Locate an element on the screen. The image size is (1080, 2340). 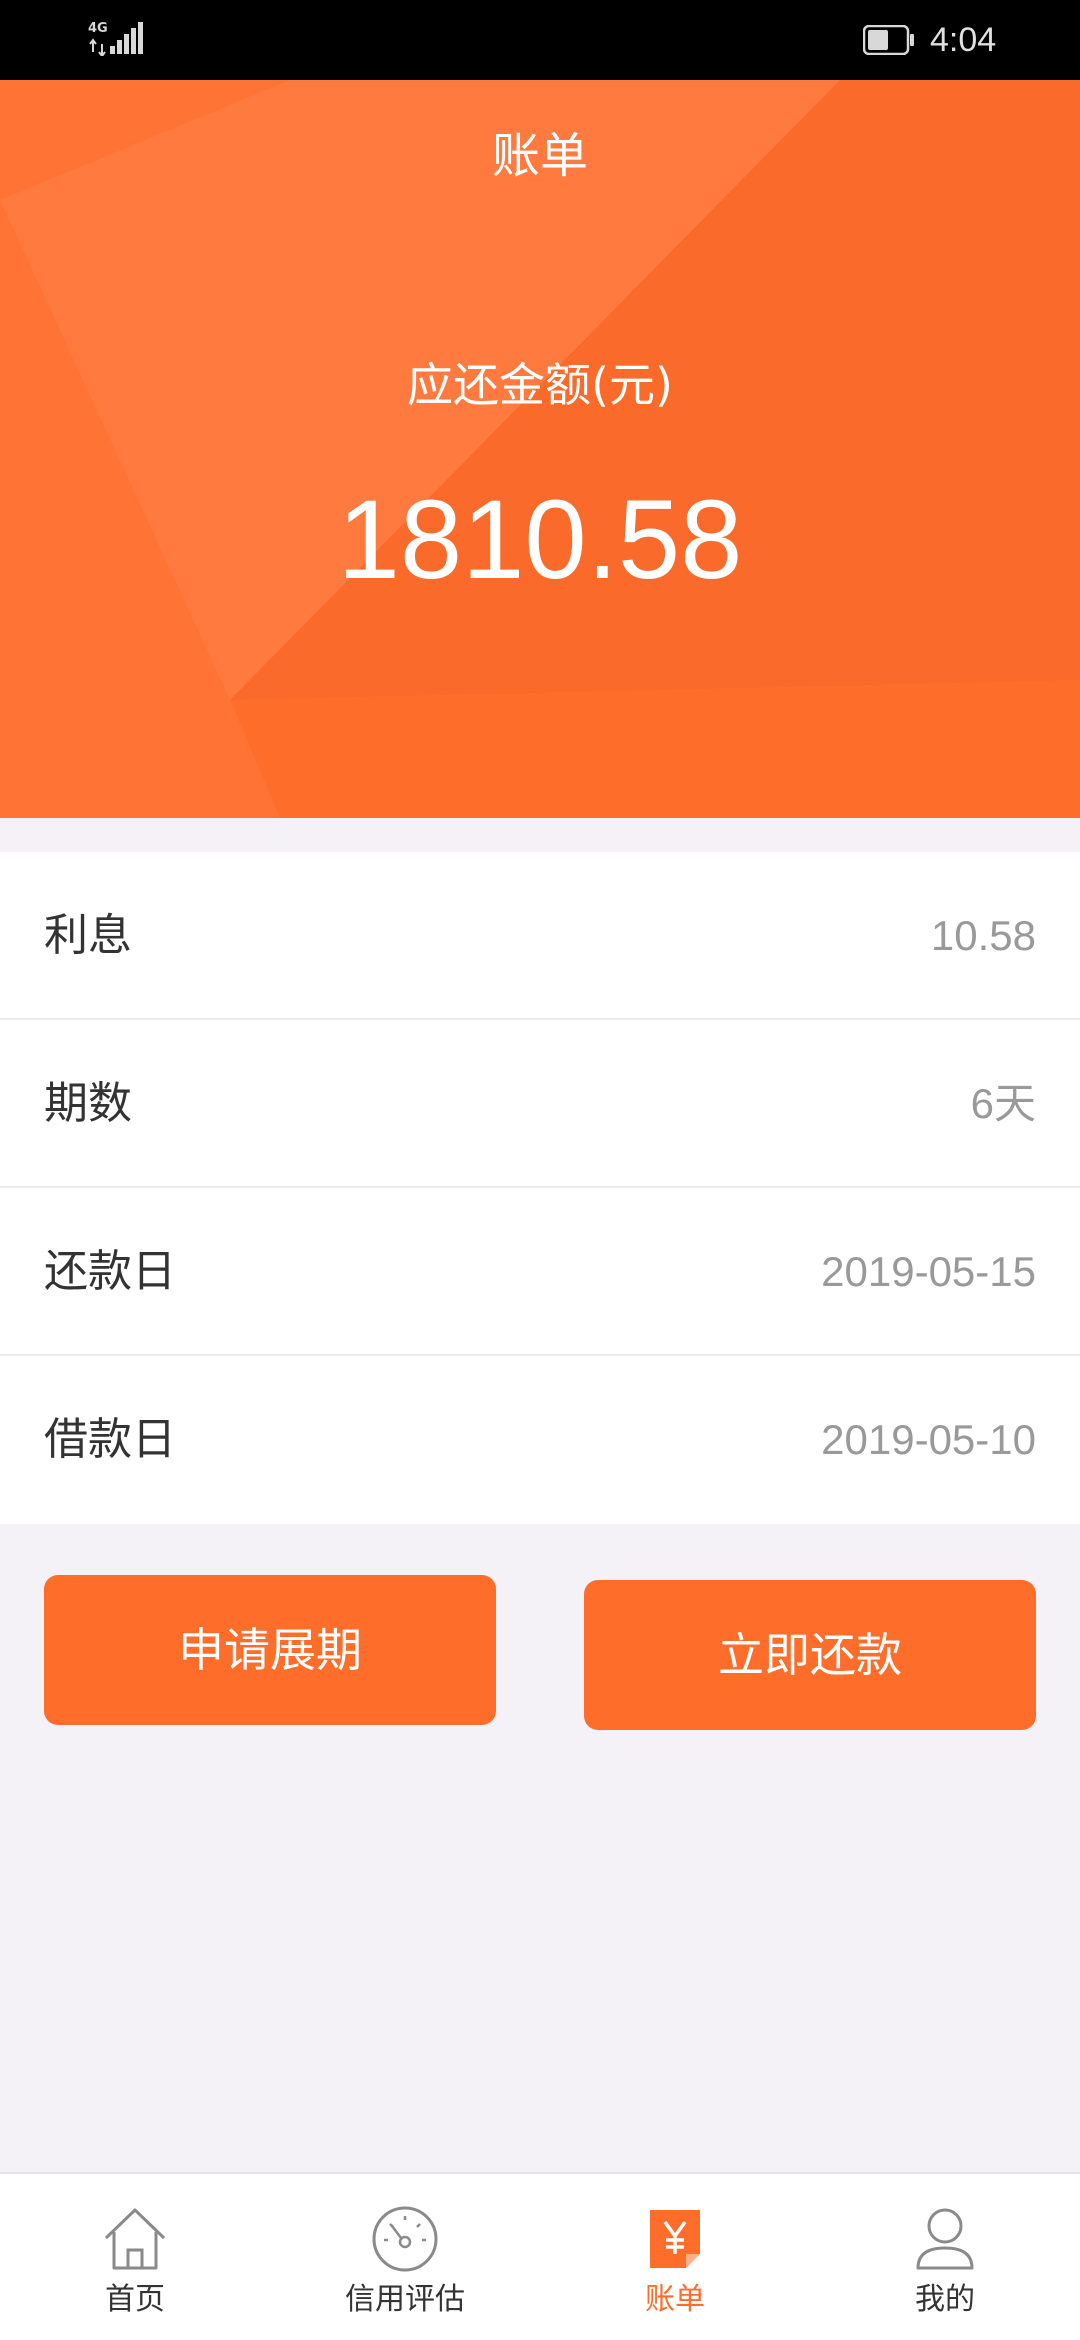
tab-home: 首页 is located at coordinates (135, 2257).